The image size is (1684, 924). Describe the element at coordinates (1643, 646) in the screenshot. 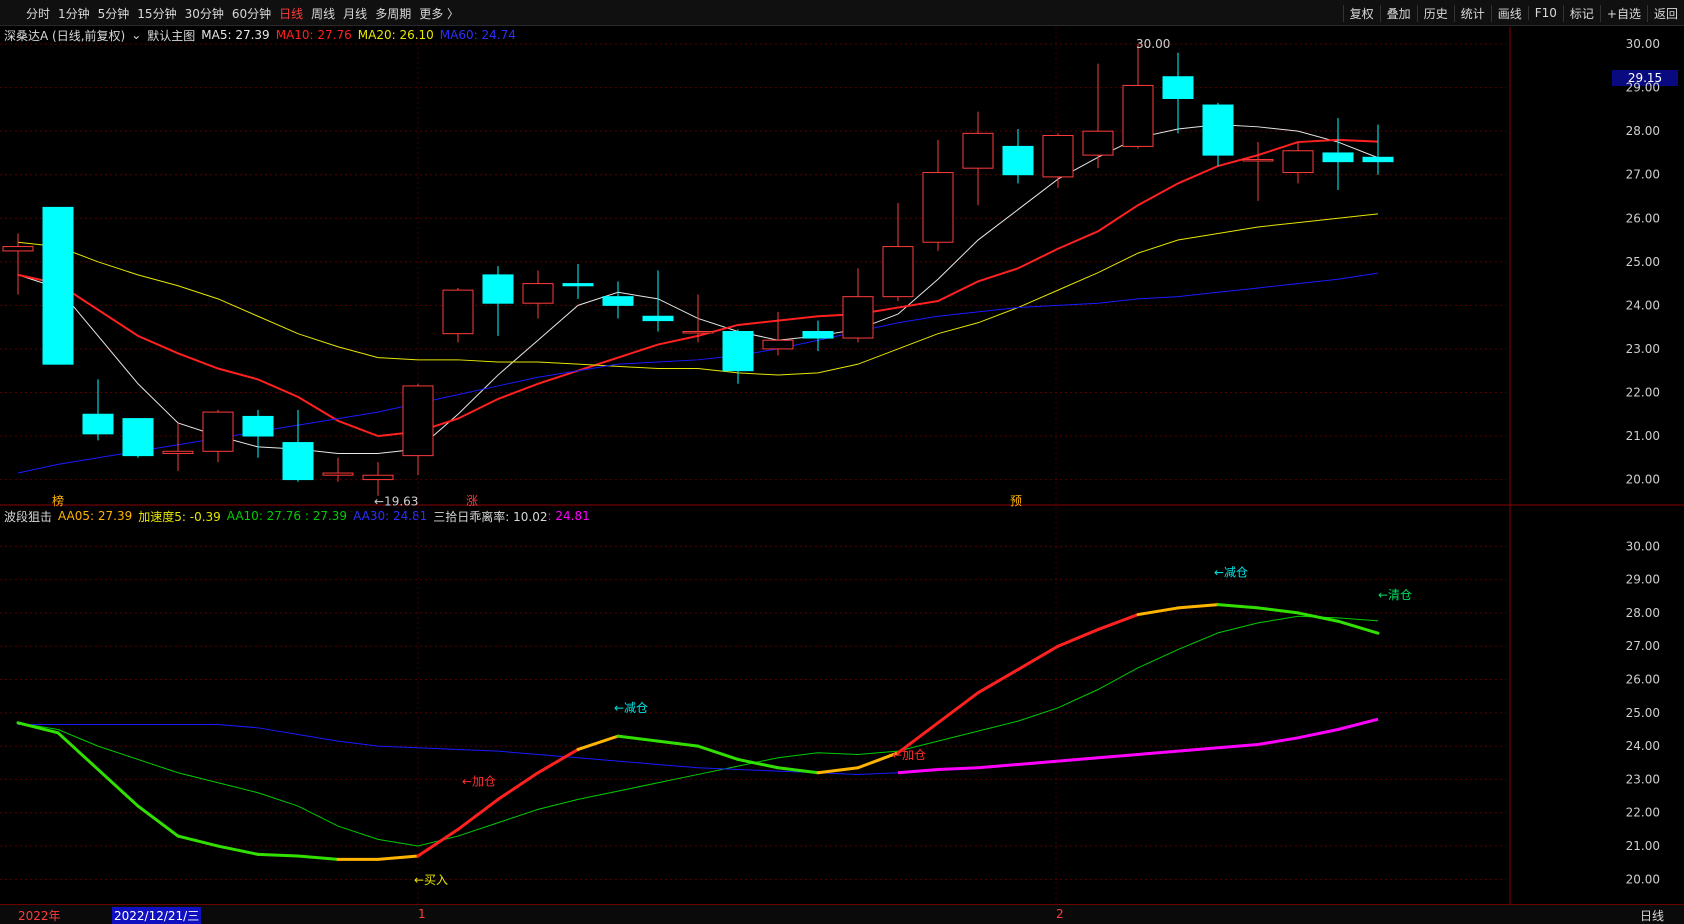

I see `indicator-tick-label: 27.00` at that location.